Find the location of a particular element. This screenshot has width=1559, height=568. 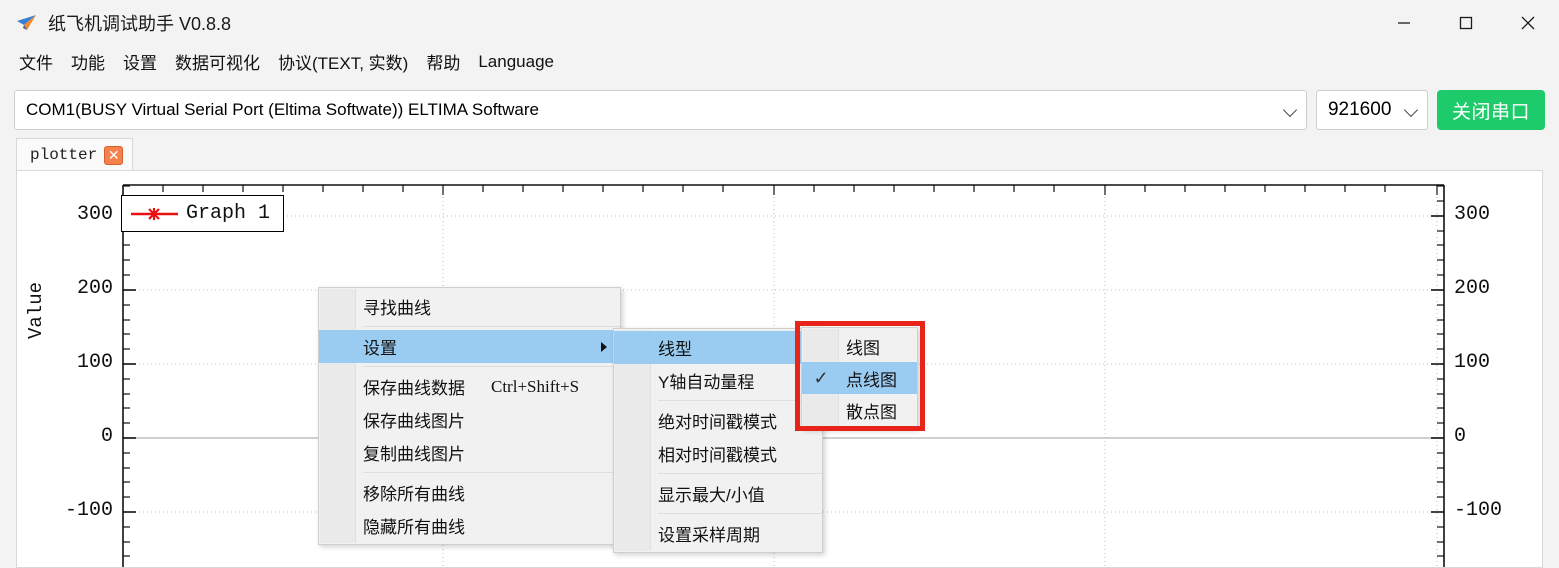

menu-item-save-curve-image: 保存曲线图片 is located at coordinates (469, 419).